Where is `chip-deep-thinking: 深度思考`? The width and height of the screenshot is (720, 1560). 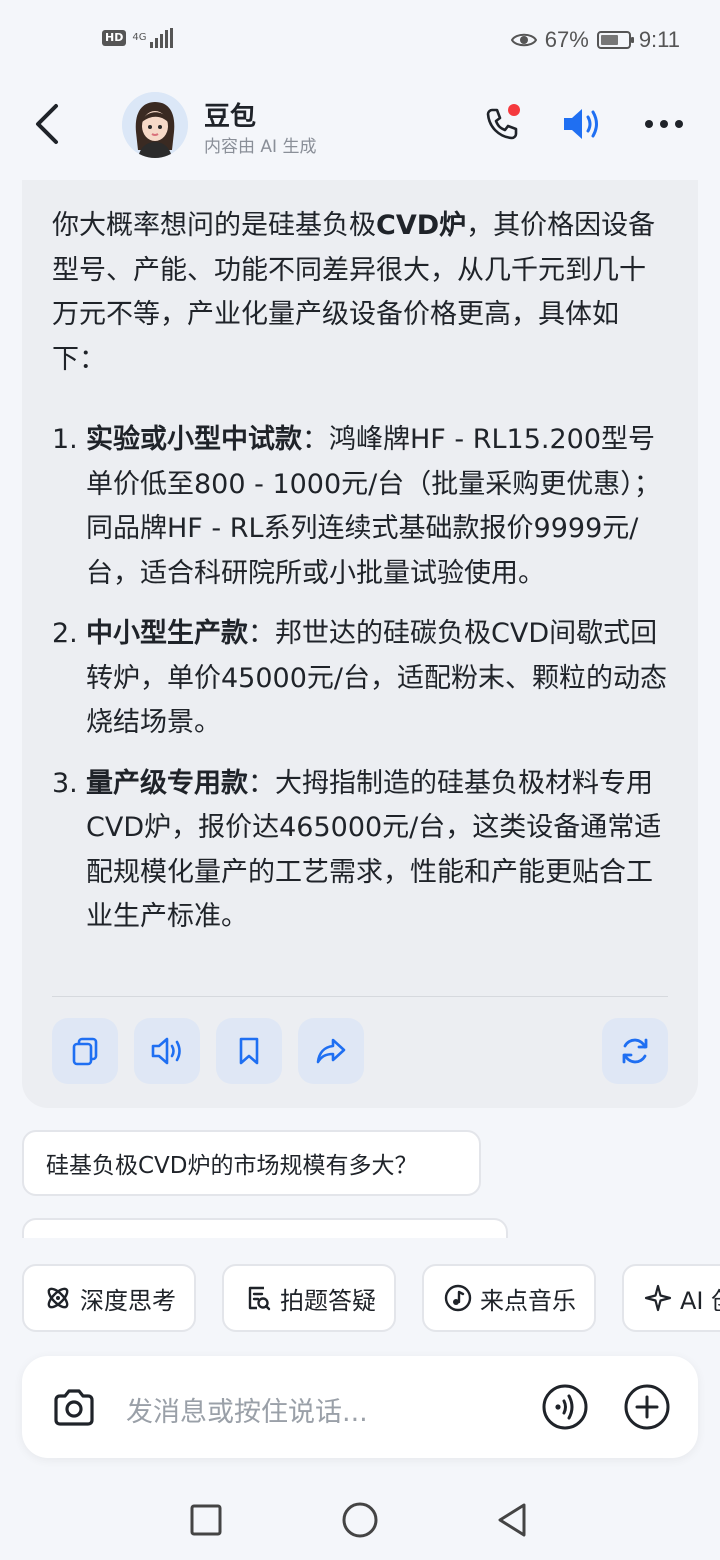
chip-deep-thinking: 深度思考 is located at coordinates (109, 1298).